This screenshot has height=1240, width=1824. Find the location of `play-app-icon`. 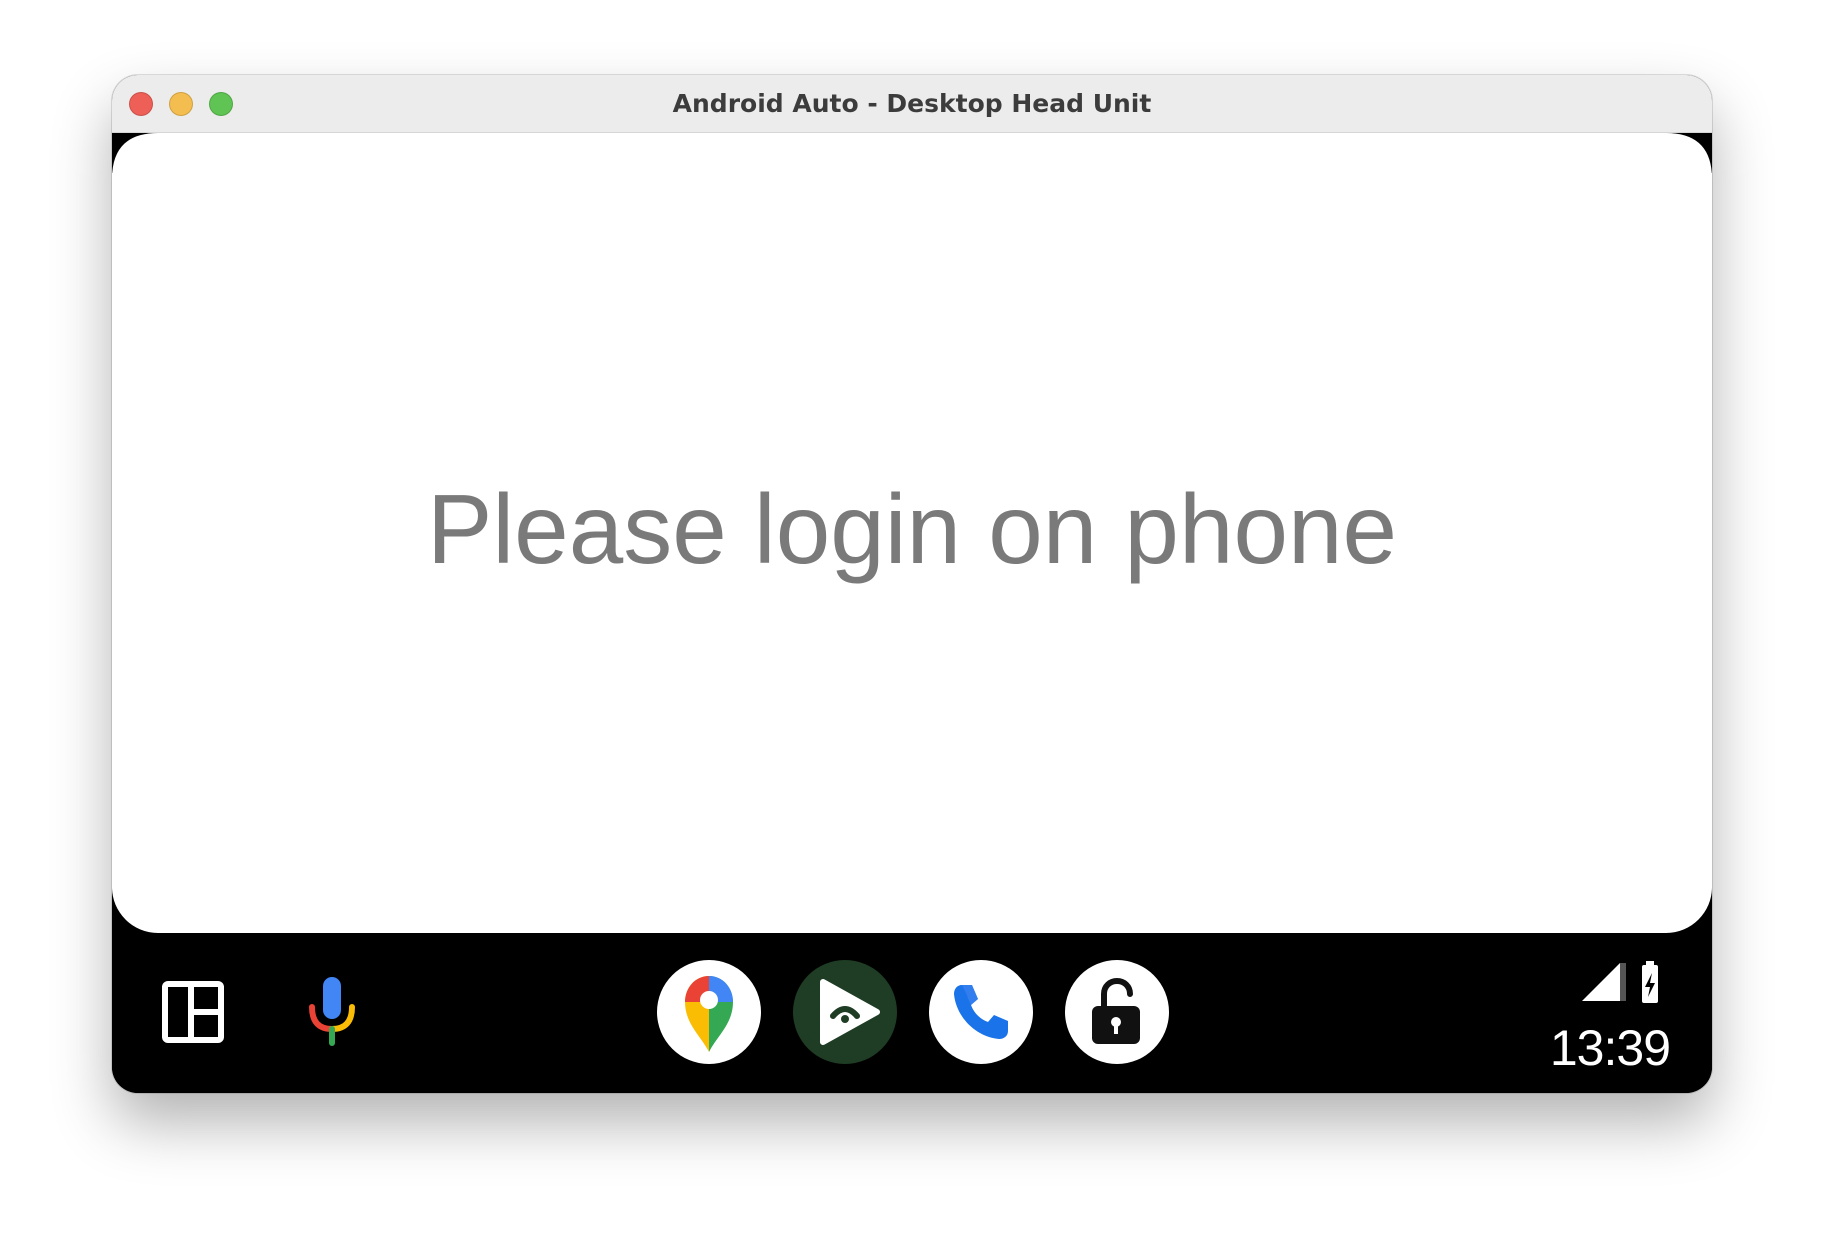

play-app-icon is located at coordinates (850, 1012).